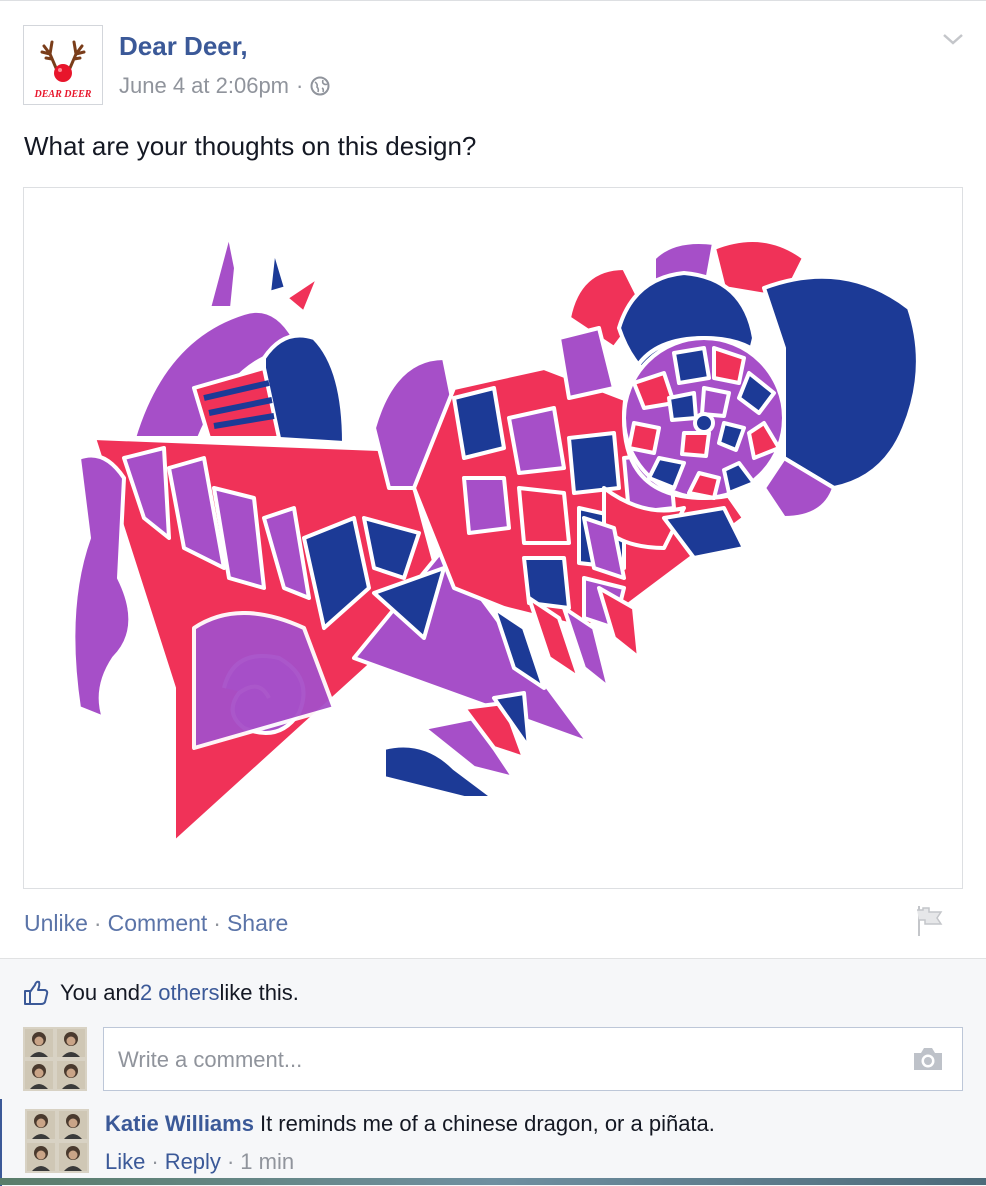 Image resolution: width=986 pixels, height=1186 pixels. Describe the element at coordinates (179, 1123) in the screenshot. I see `comment-author: Katie Williams` at that location.